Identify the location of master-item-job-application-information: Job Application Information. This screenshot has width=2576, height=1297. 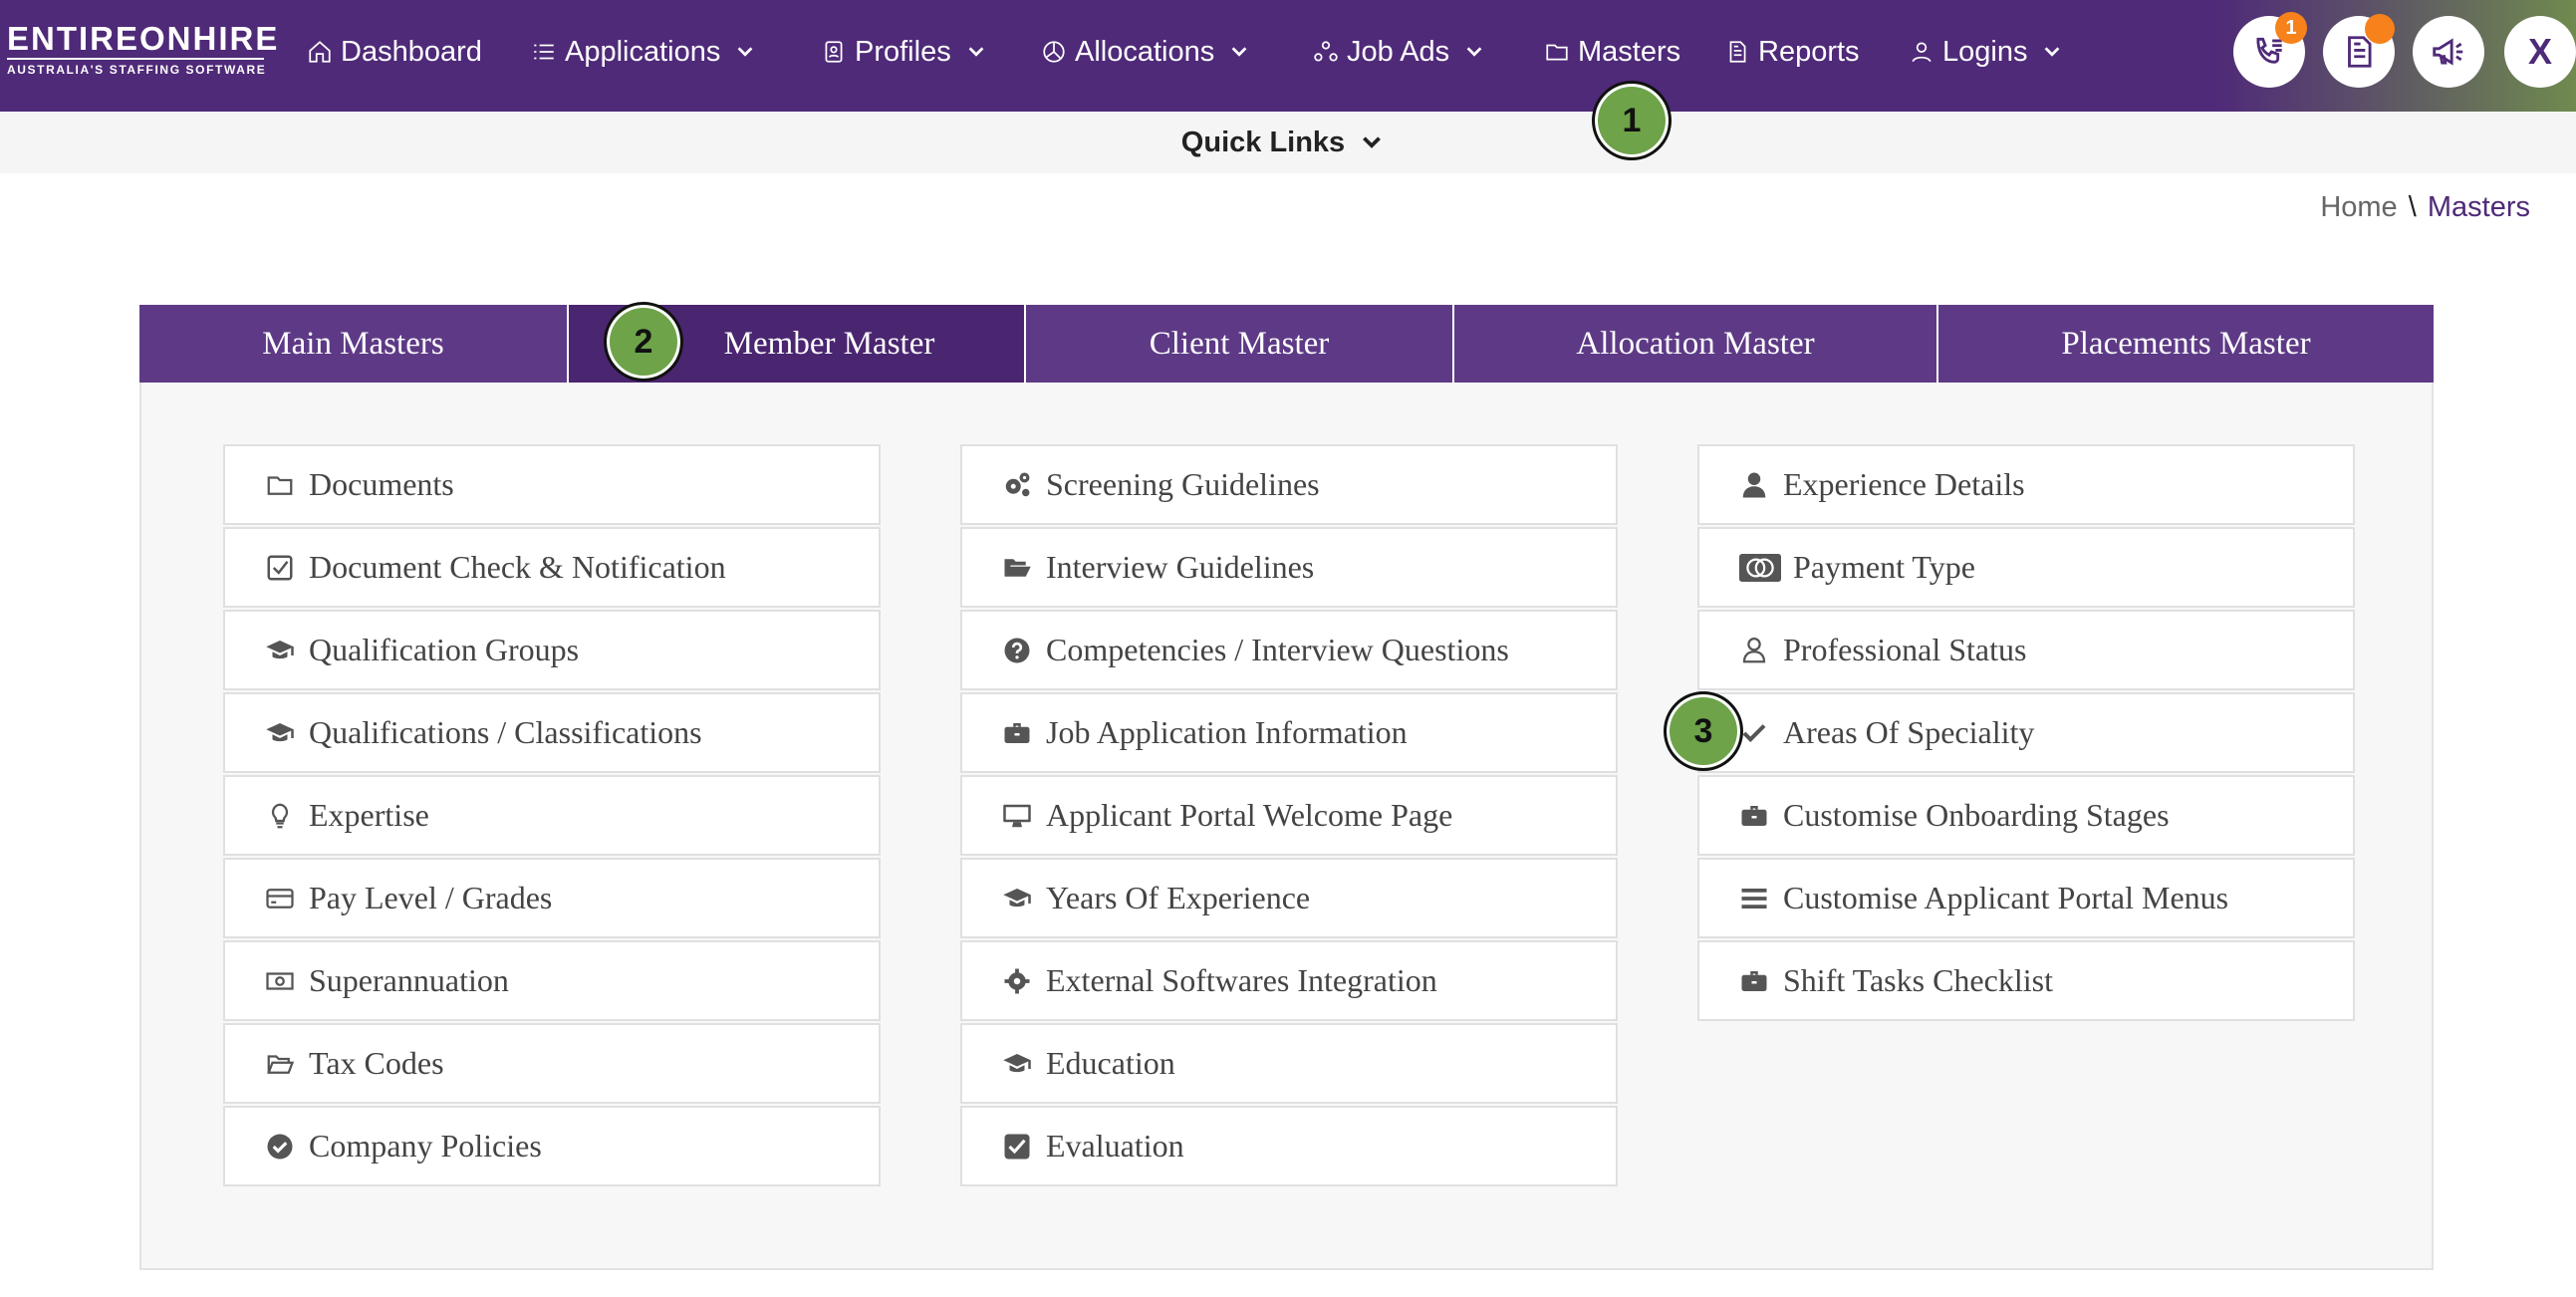
(1289, 733).